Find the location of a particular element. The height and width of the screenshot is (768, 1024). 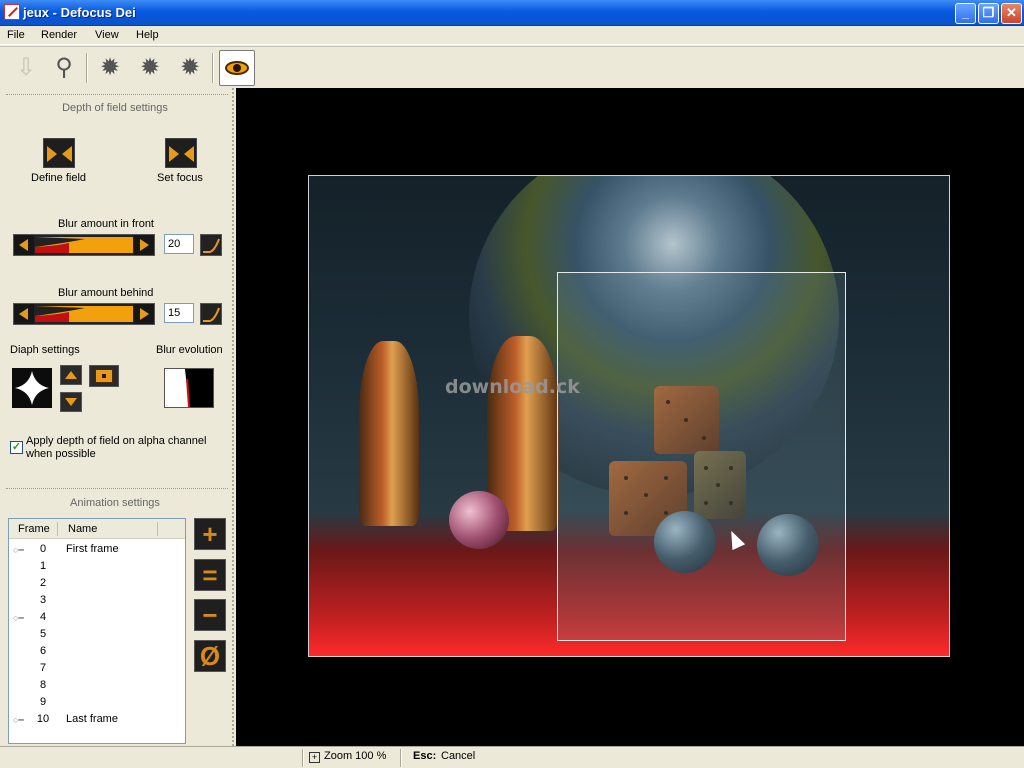

blur-front-slider is located at coordinates (84, 245).